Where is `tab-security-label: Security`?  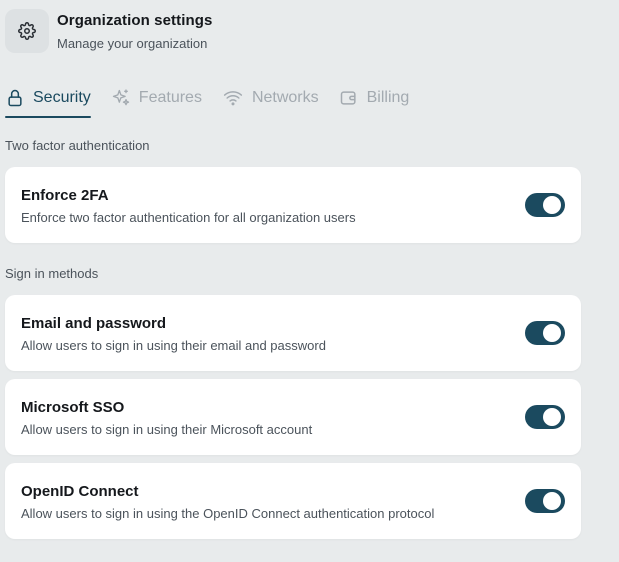 tab-security-label: Security is located at coordinates (62, 97).